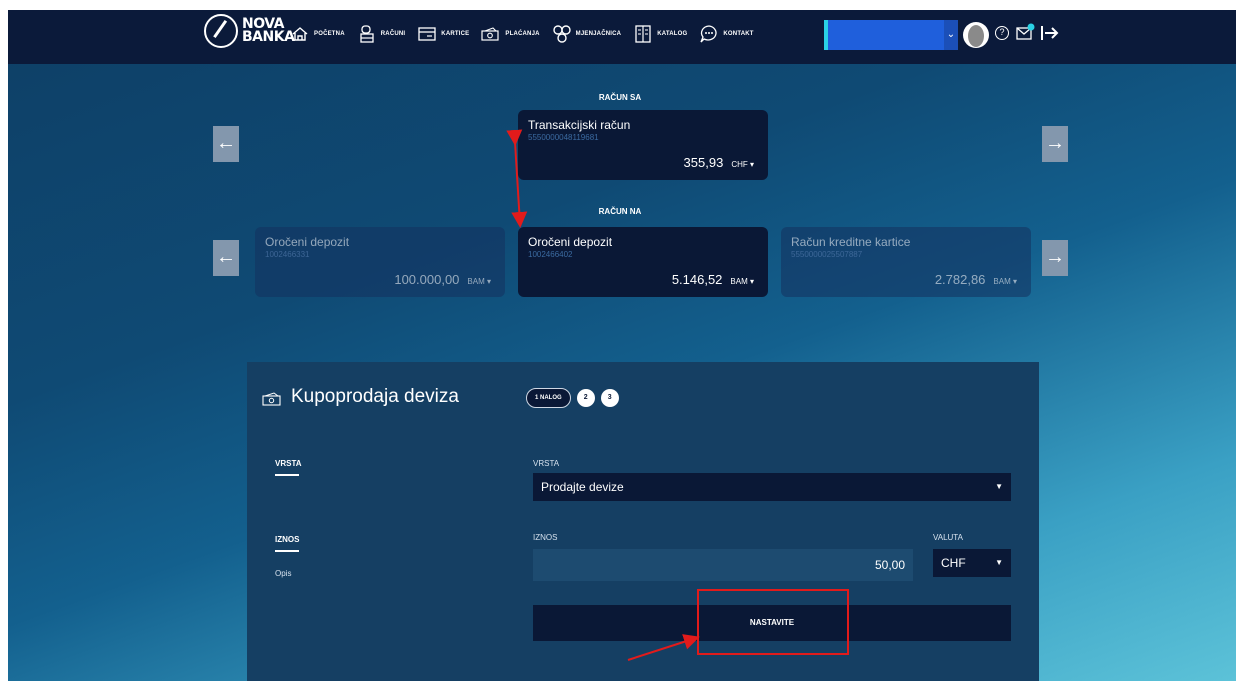 The width and height of the screenshot is (1244, 681). Describe the element at coordinates (548, 398) in the screenshot. I see `step-1-nalog: 1 NALOG` at that location.